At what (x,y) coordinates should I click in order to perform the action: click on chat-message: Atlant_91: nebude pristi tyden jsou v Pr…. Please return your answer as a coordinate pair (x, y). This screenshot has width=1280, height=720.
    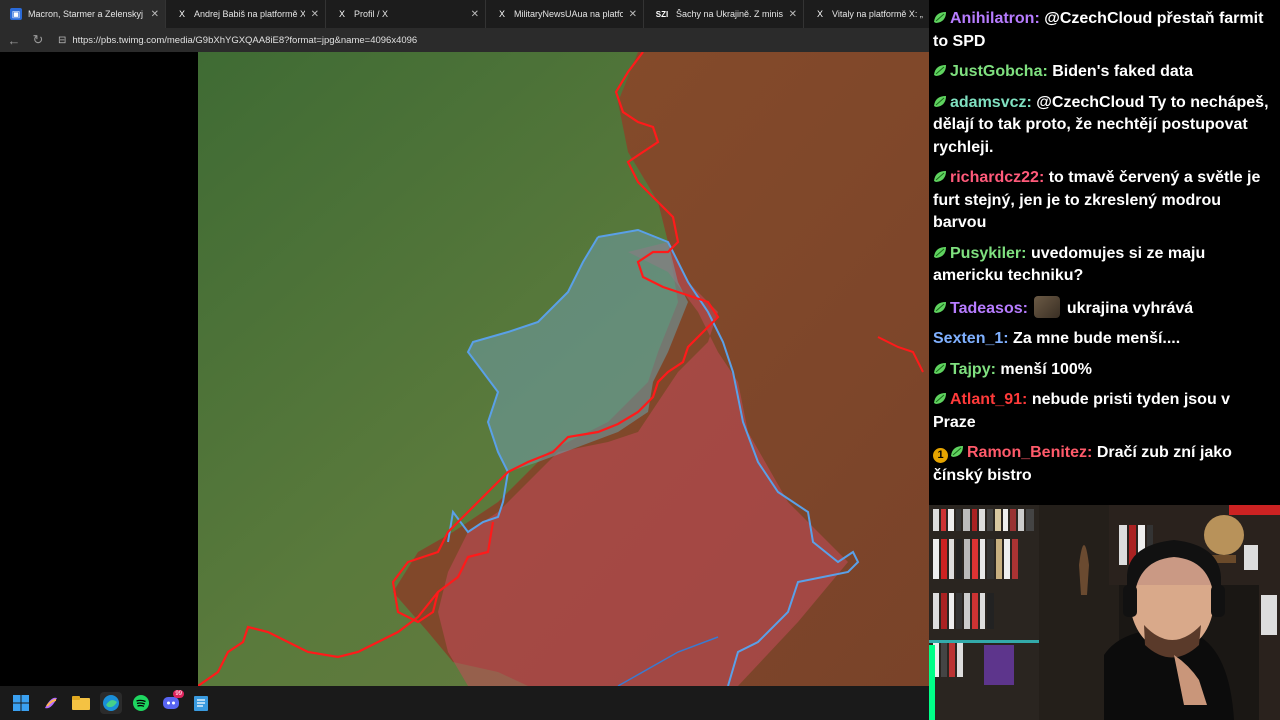
    Looking at the image, I should click on (1104, 411).